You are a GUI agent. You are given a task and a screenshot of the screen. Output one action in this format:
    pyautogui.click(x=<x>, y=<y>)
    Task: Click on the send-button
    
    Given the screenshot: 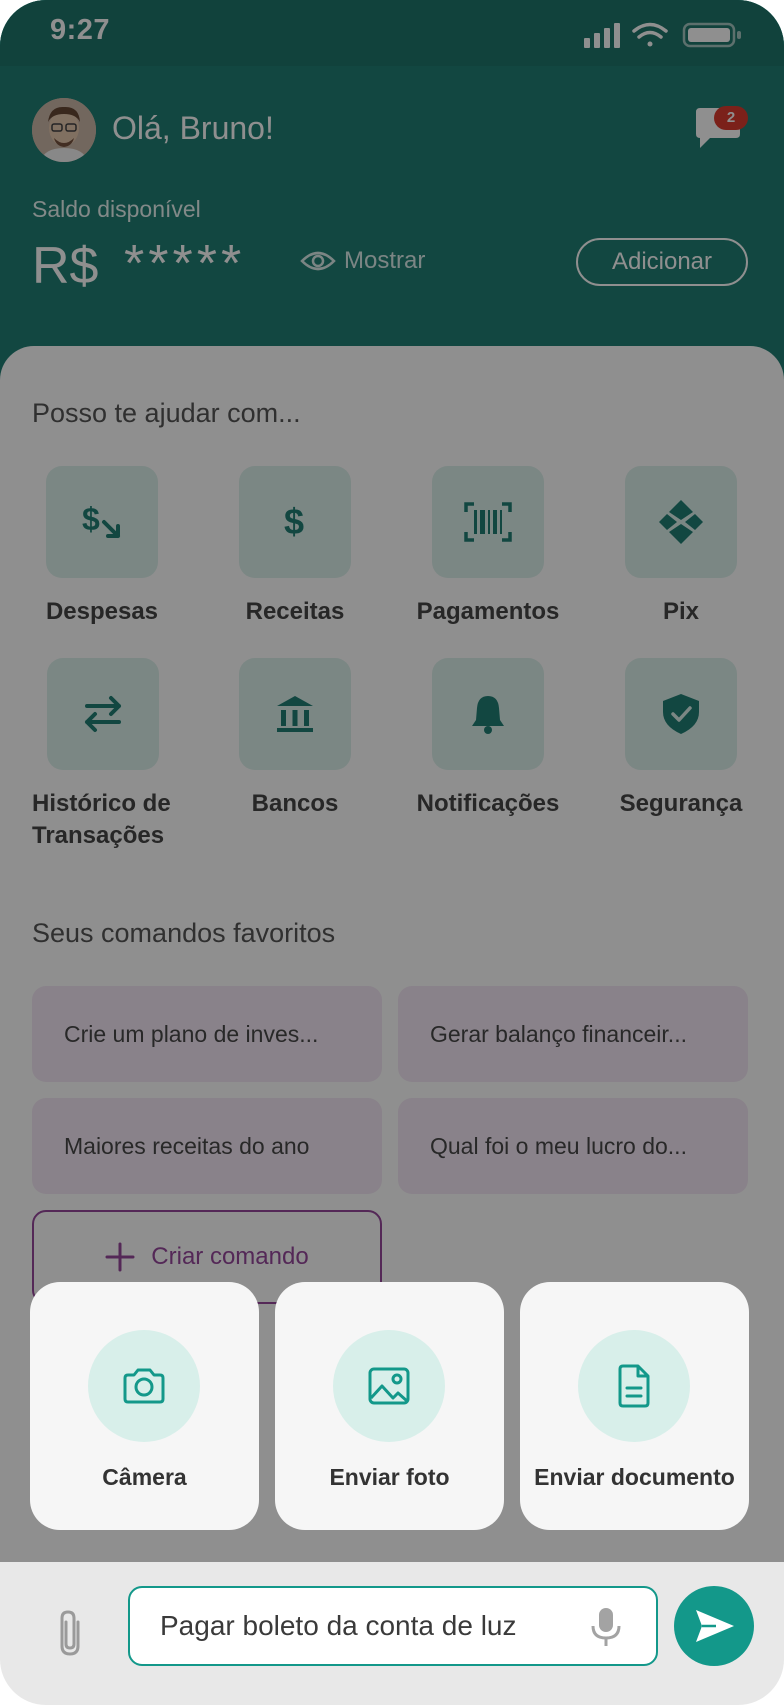 What is the action you would take?
    pyautogui.click(x=714, y=1626)
    